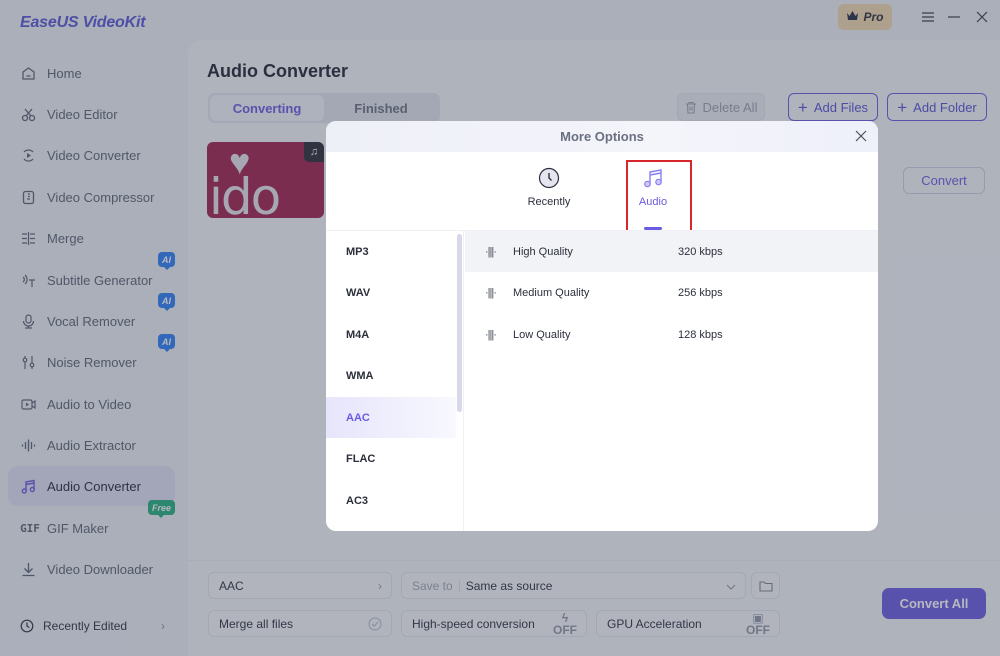 This screenshot has height=656, width=1000. Describe the element at coordinates (671, 292) in the screenshot. I see `quality-item-medium: ·|||· Medium Quality 256 kbps` at that location.